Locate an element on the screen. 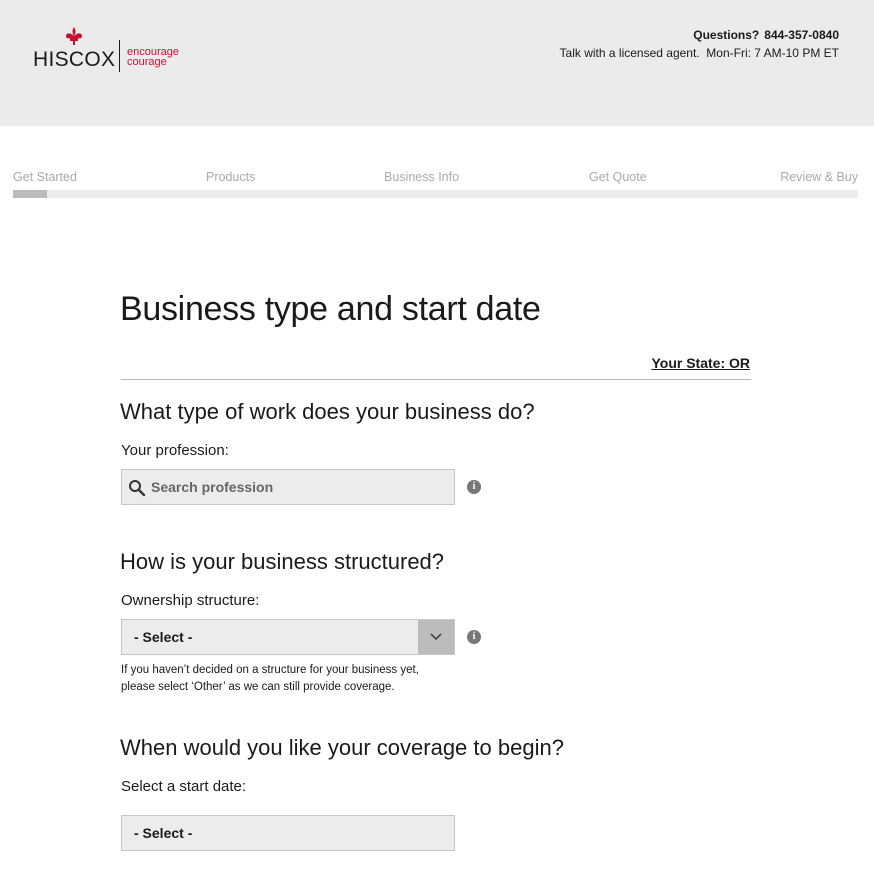 This screenshot has width=874, height=882. dropdown-toggle is located at coordinates (436, 637).